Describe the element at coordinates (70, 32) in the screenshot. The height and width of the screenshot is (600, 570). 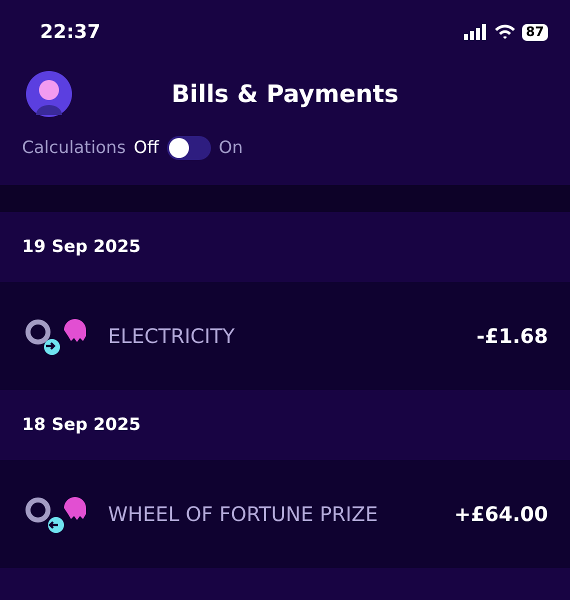
I see `status-time: 22:37` at that location.